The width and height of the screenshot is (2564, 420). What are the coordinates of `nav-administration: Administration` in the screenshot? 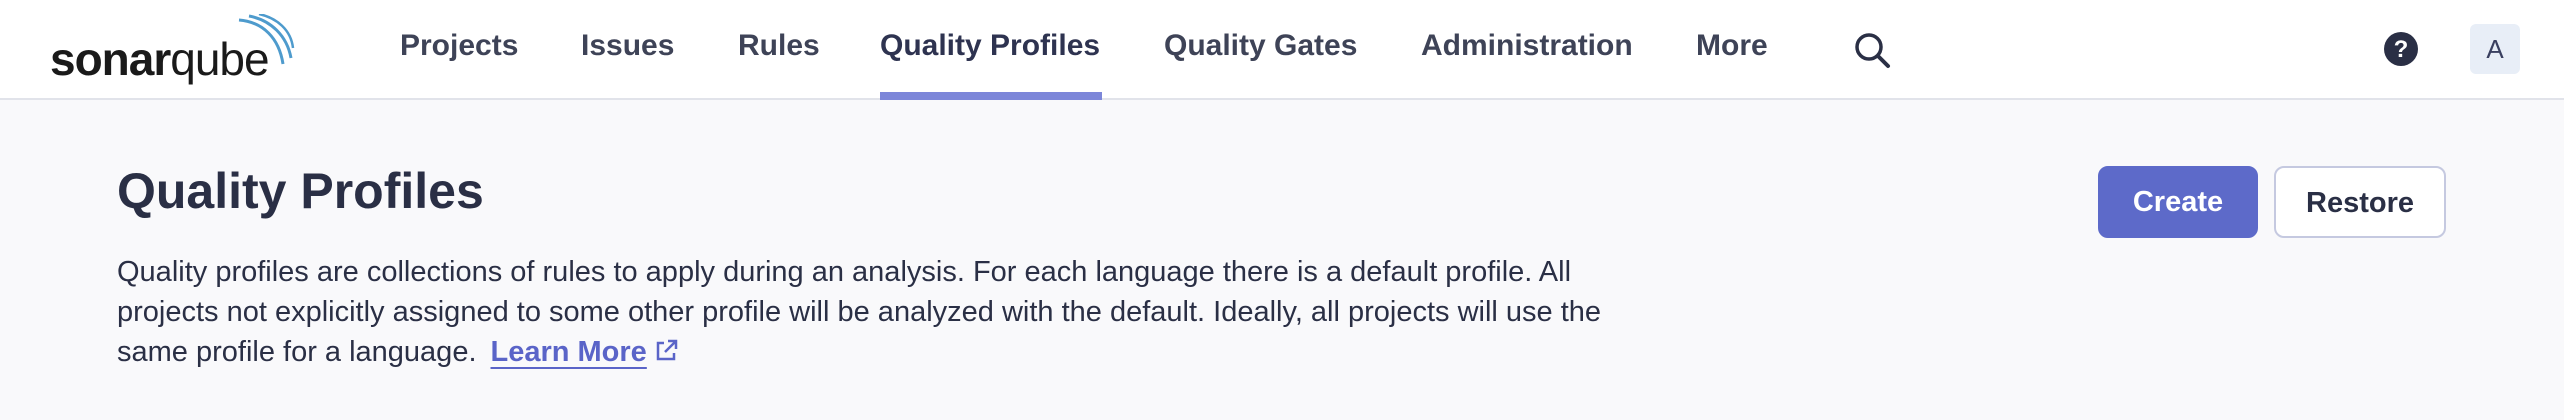 It's located at (1527, 50).